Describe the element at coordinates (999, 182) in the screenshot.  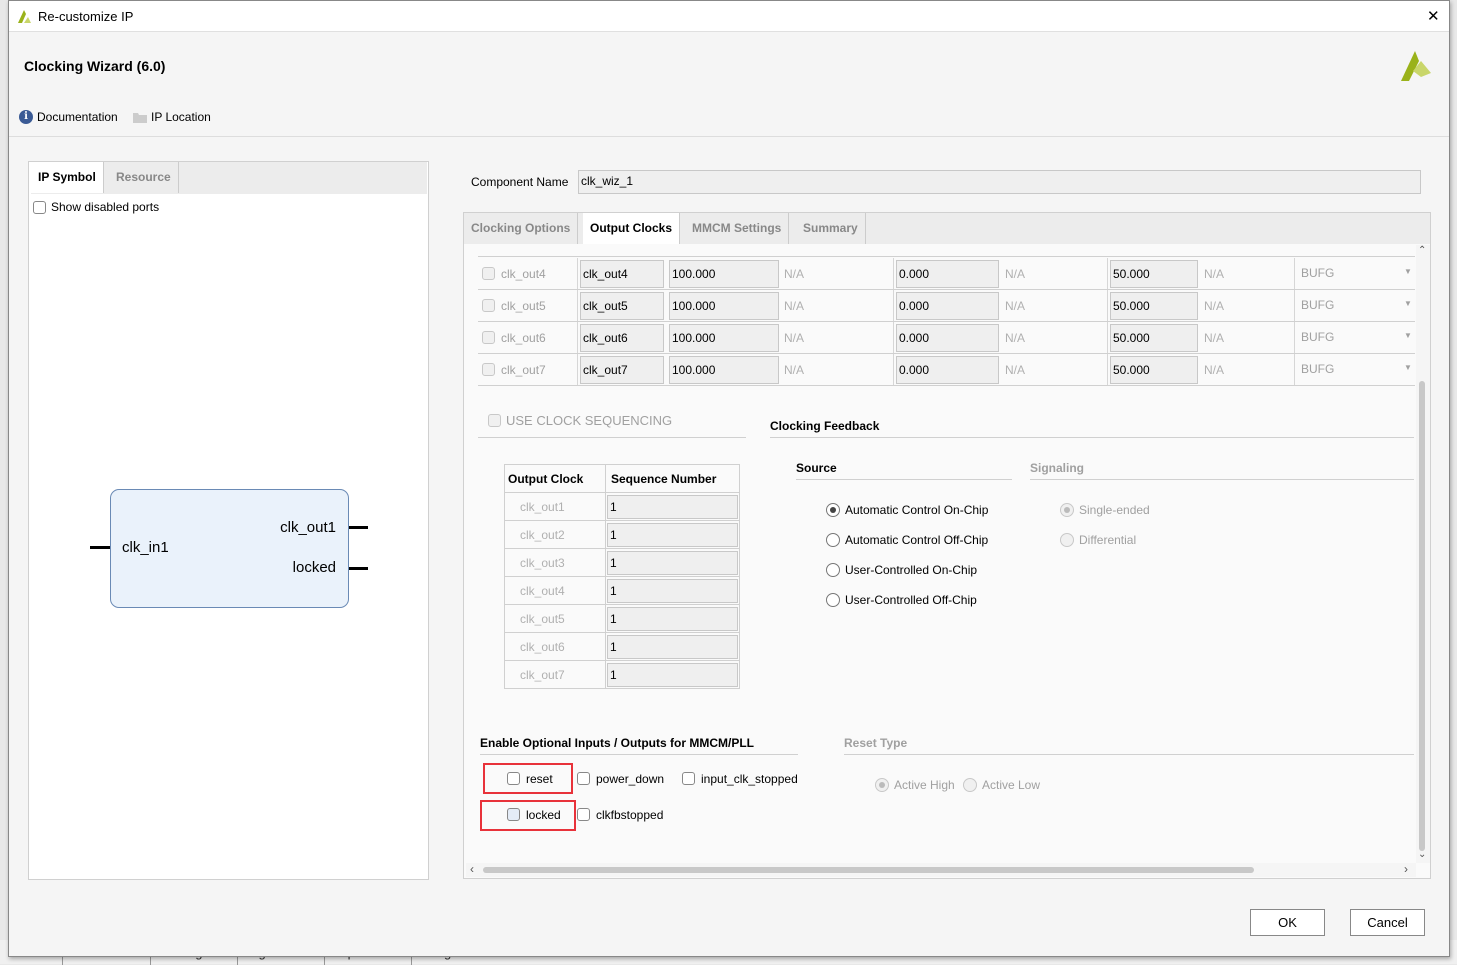
I see `component-name-input: clk_wiz_1` at that location.